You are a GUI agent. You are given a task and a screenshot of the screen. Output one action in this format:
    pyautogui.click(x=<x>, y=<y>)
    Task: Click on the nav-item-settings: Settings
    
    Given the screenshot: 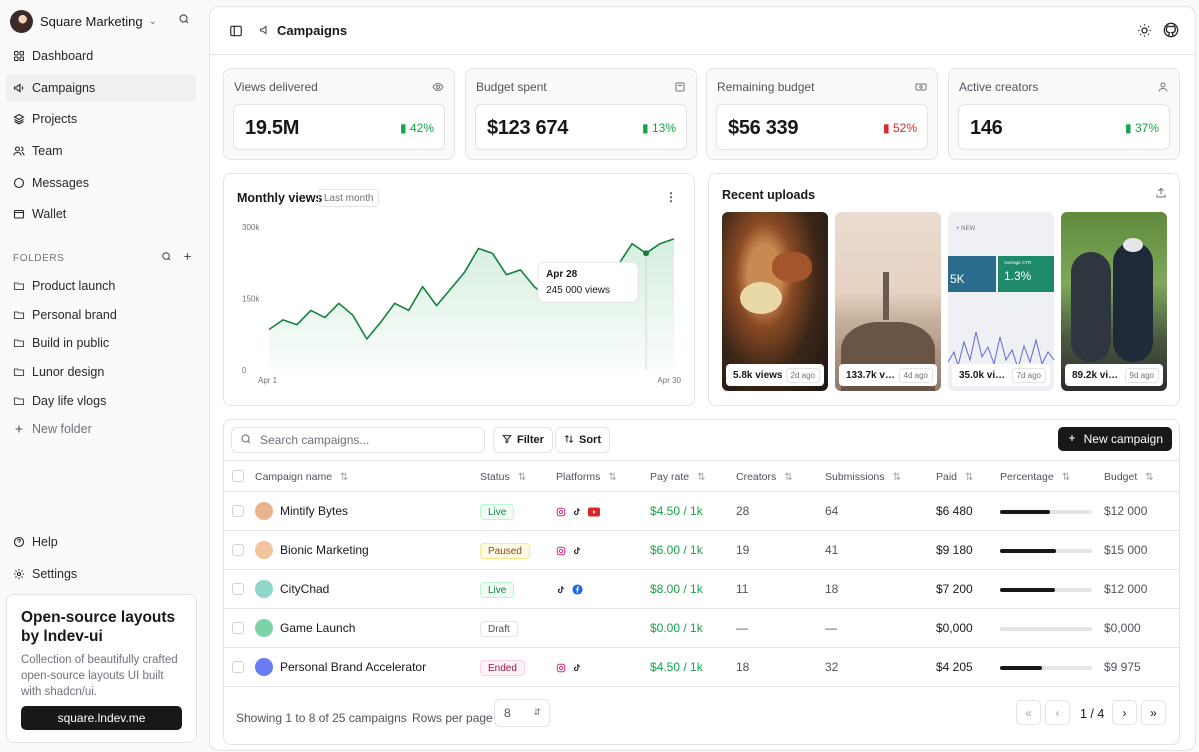 What is the action you would take?
    pyautogui.click(x=101, y=574)
    